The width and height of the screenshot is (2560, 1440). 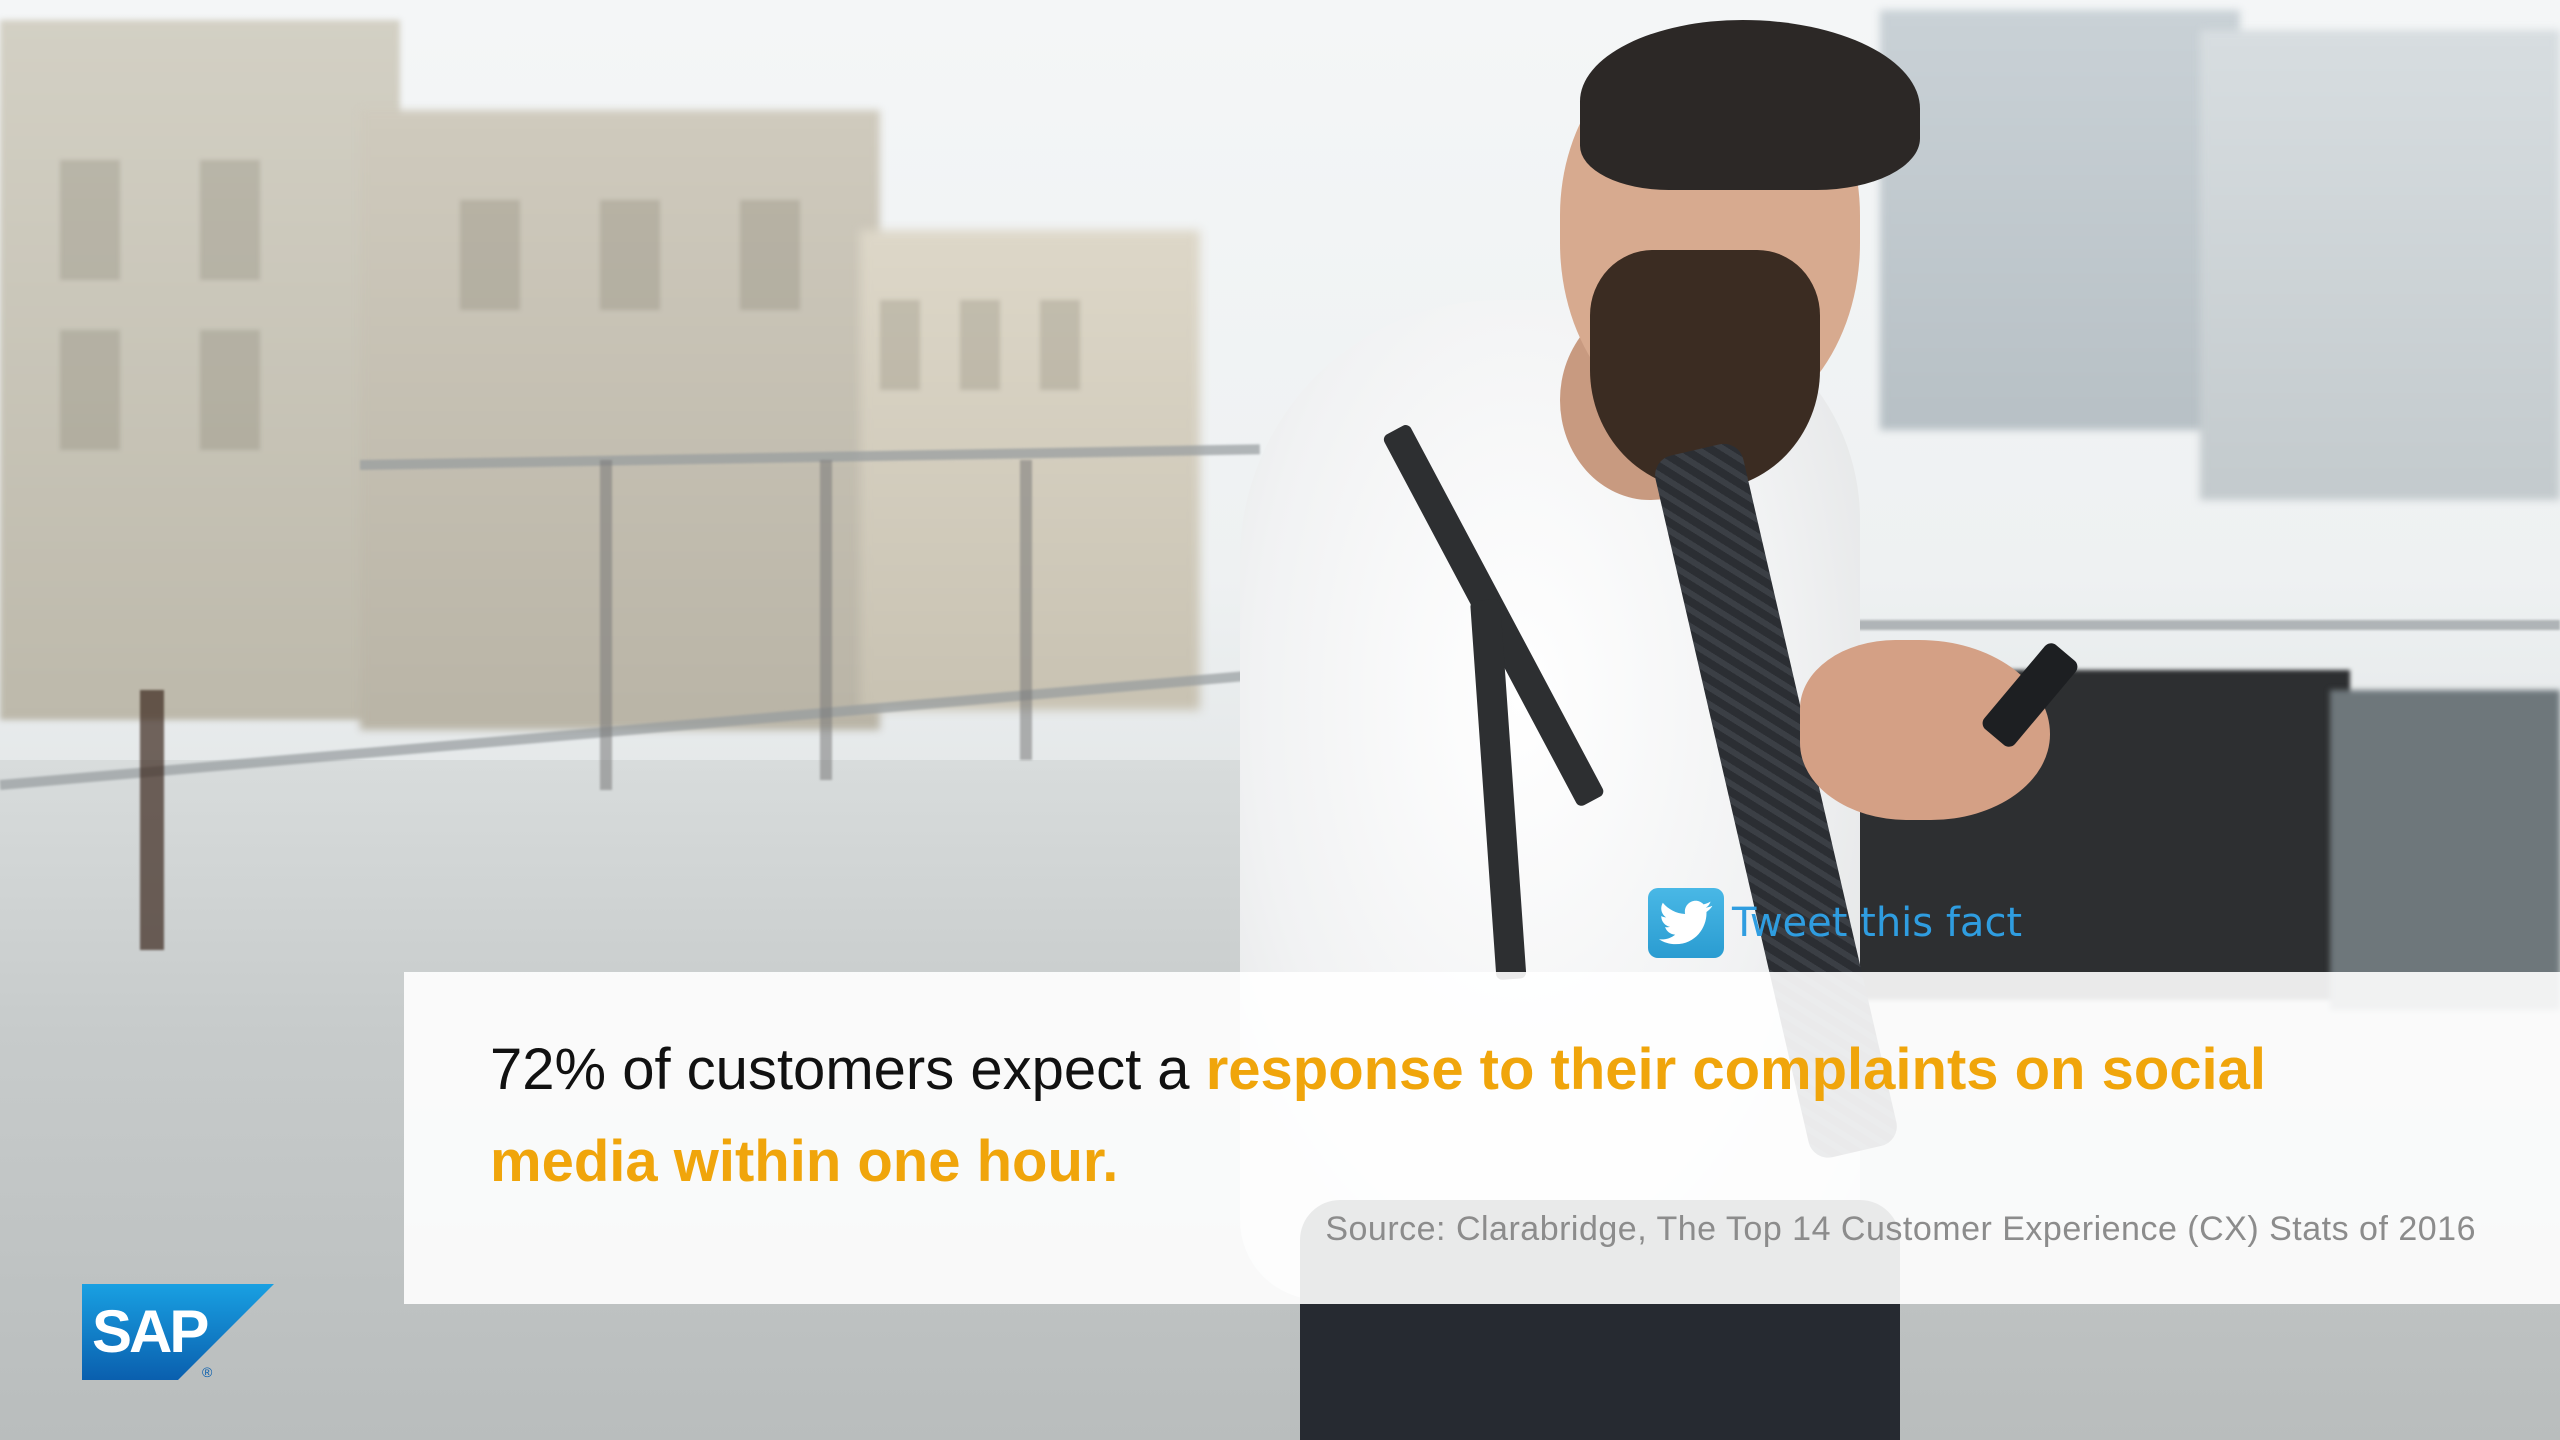 I want to click on sap-logo: SAP ®, so click(x=178, y=1332).